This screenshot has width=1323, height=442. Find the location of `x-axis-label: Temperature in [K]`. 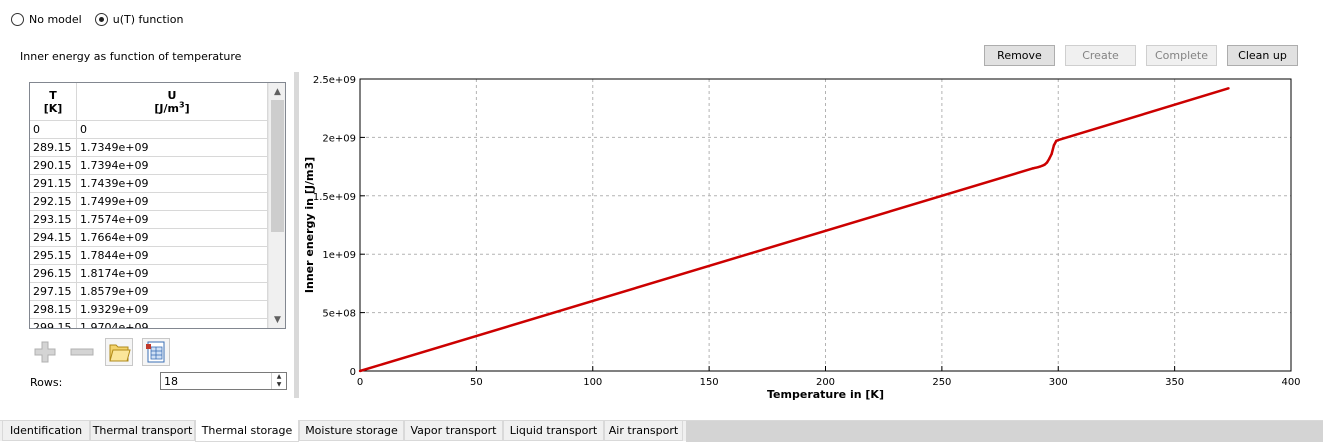

x-axis-label: Temperature in [K] is located at coordinates (825, 394).